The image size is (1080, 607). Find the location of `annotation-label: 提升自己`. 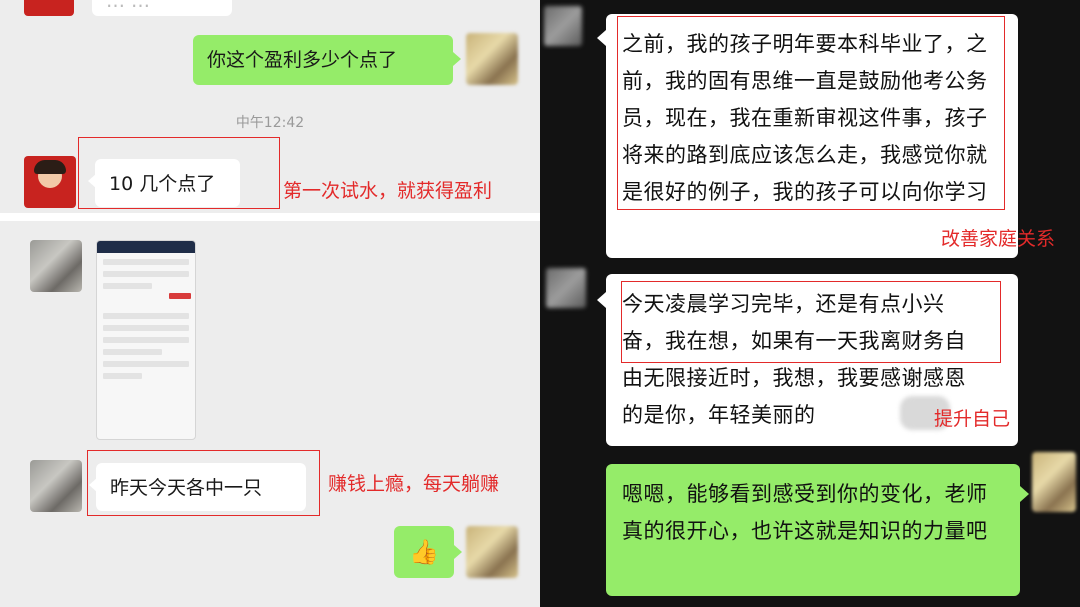

annotation-label: 提升自己 is located at coordinates (972, 419).